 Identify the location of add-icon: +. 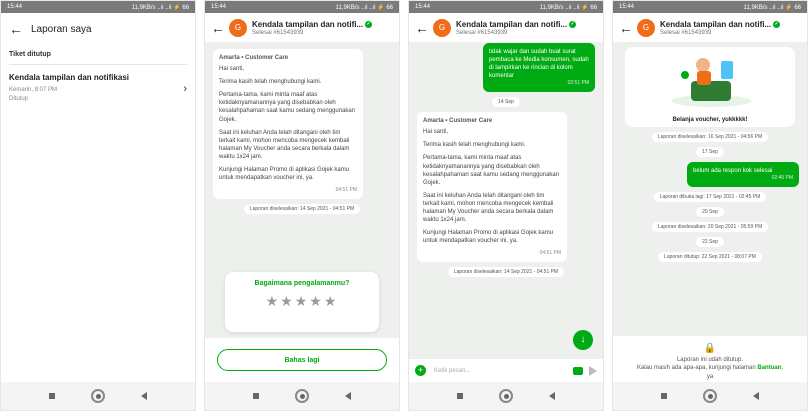
(420, 370).